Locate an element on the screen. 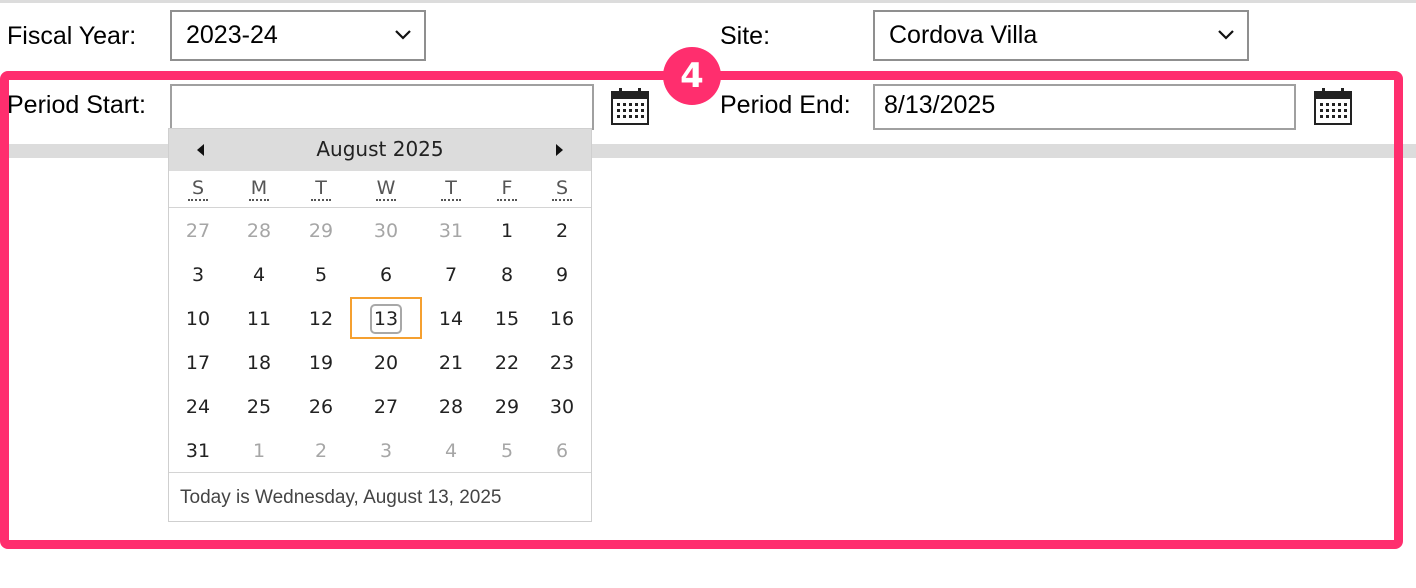  fiscal-year-label: Fiscal Year: is located at coordinates (72, 36).